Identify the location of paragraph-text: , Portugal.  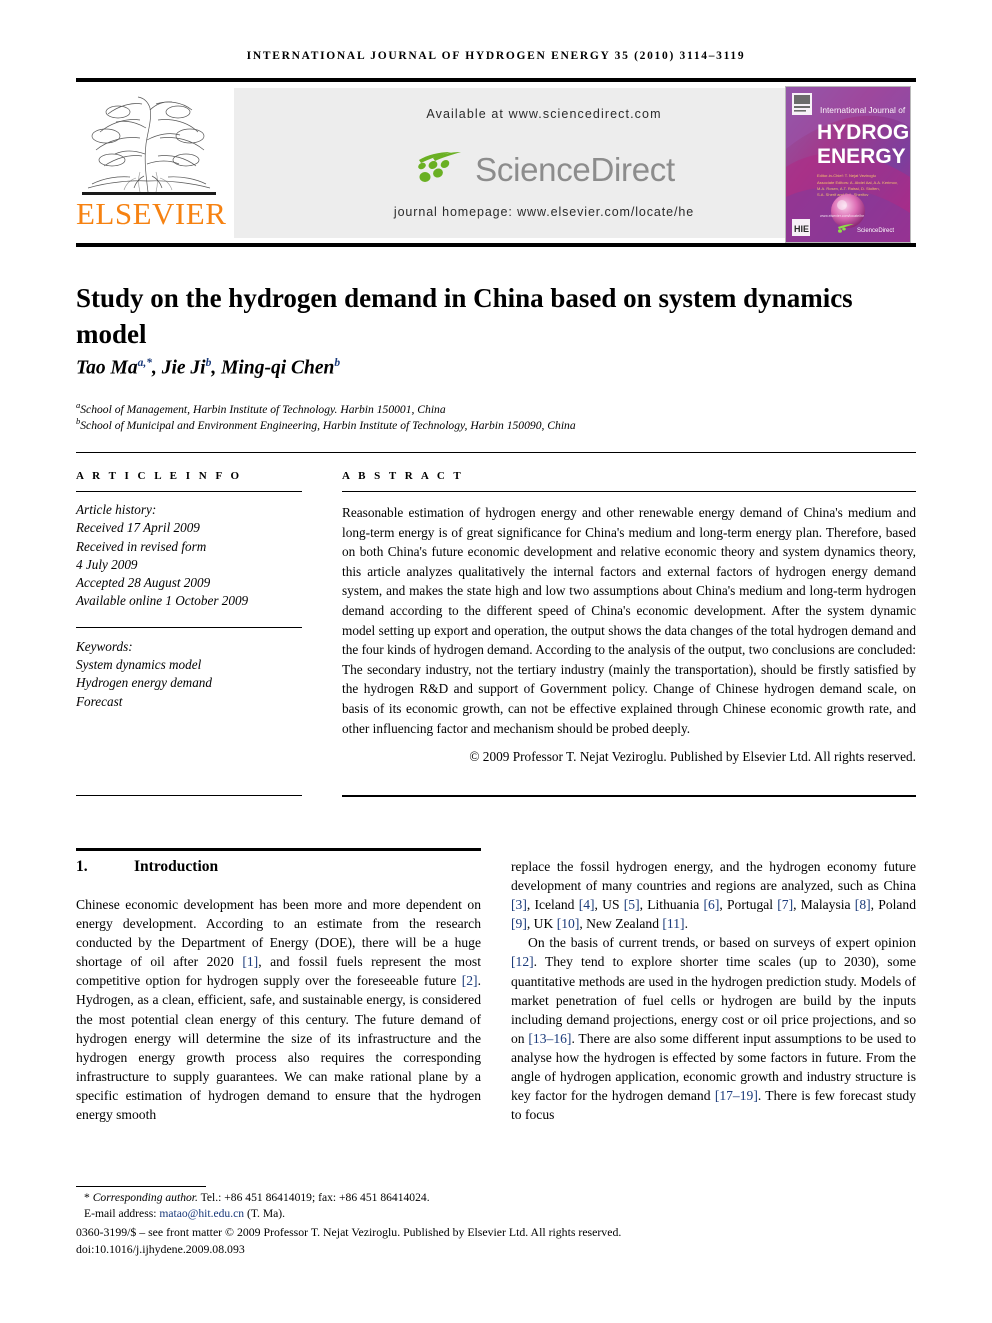
(748, 905).